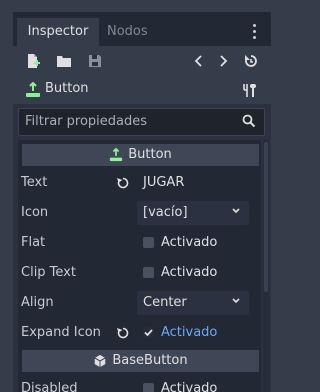 Image resolution: width=320 pixels, height=392 pixels. Describe the element at coordinates (189, 386) in the screenshot. I see `disabled-value: Activado` at that location.